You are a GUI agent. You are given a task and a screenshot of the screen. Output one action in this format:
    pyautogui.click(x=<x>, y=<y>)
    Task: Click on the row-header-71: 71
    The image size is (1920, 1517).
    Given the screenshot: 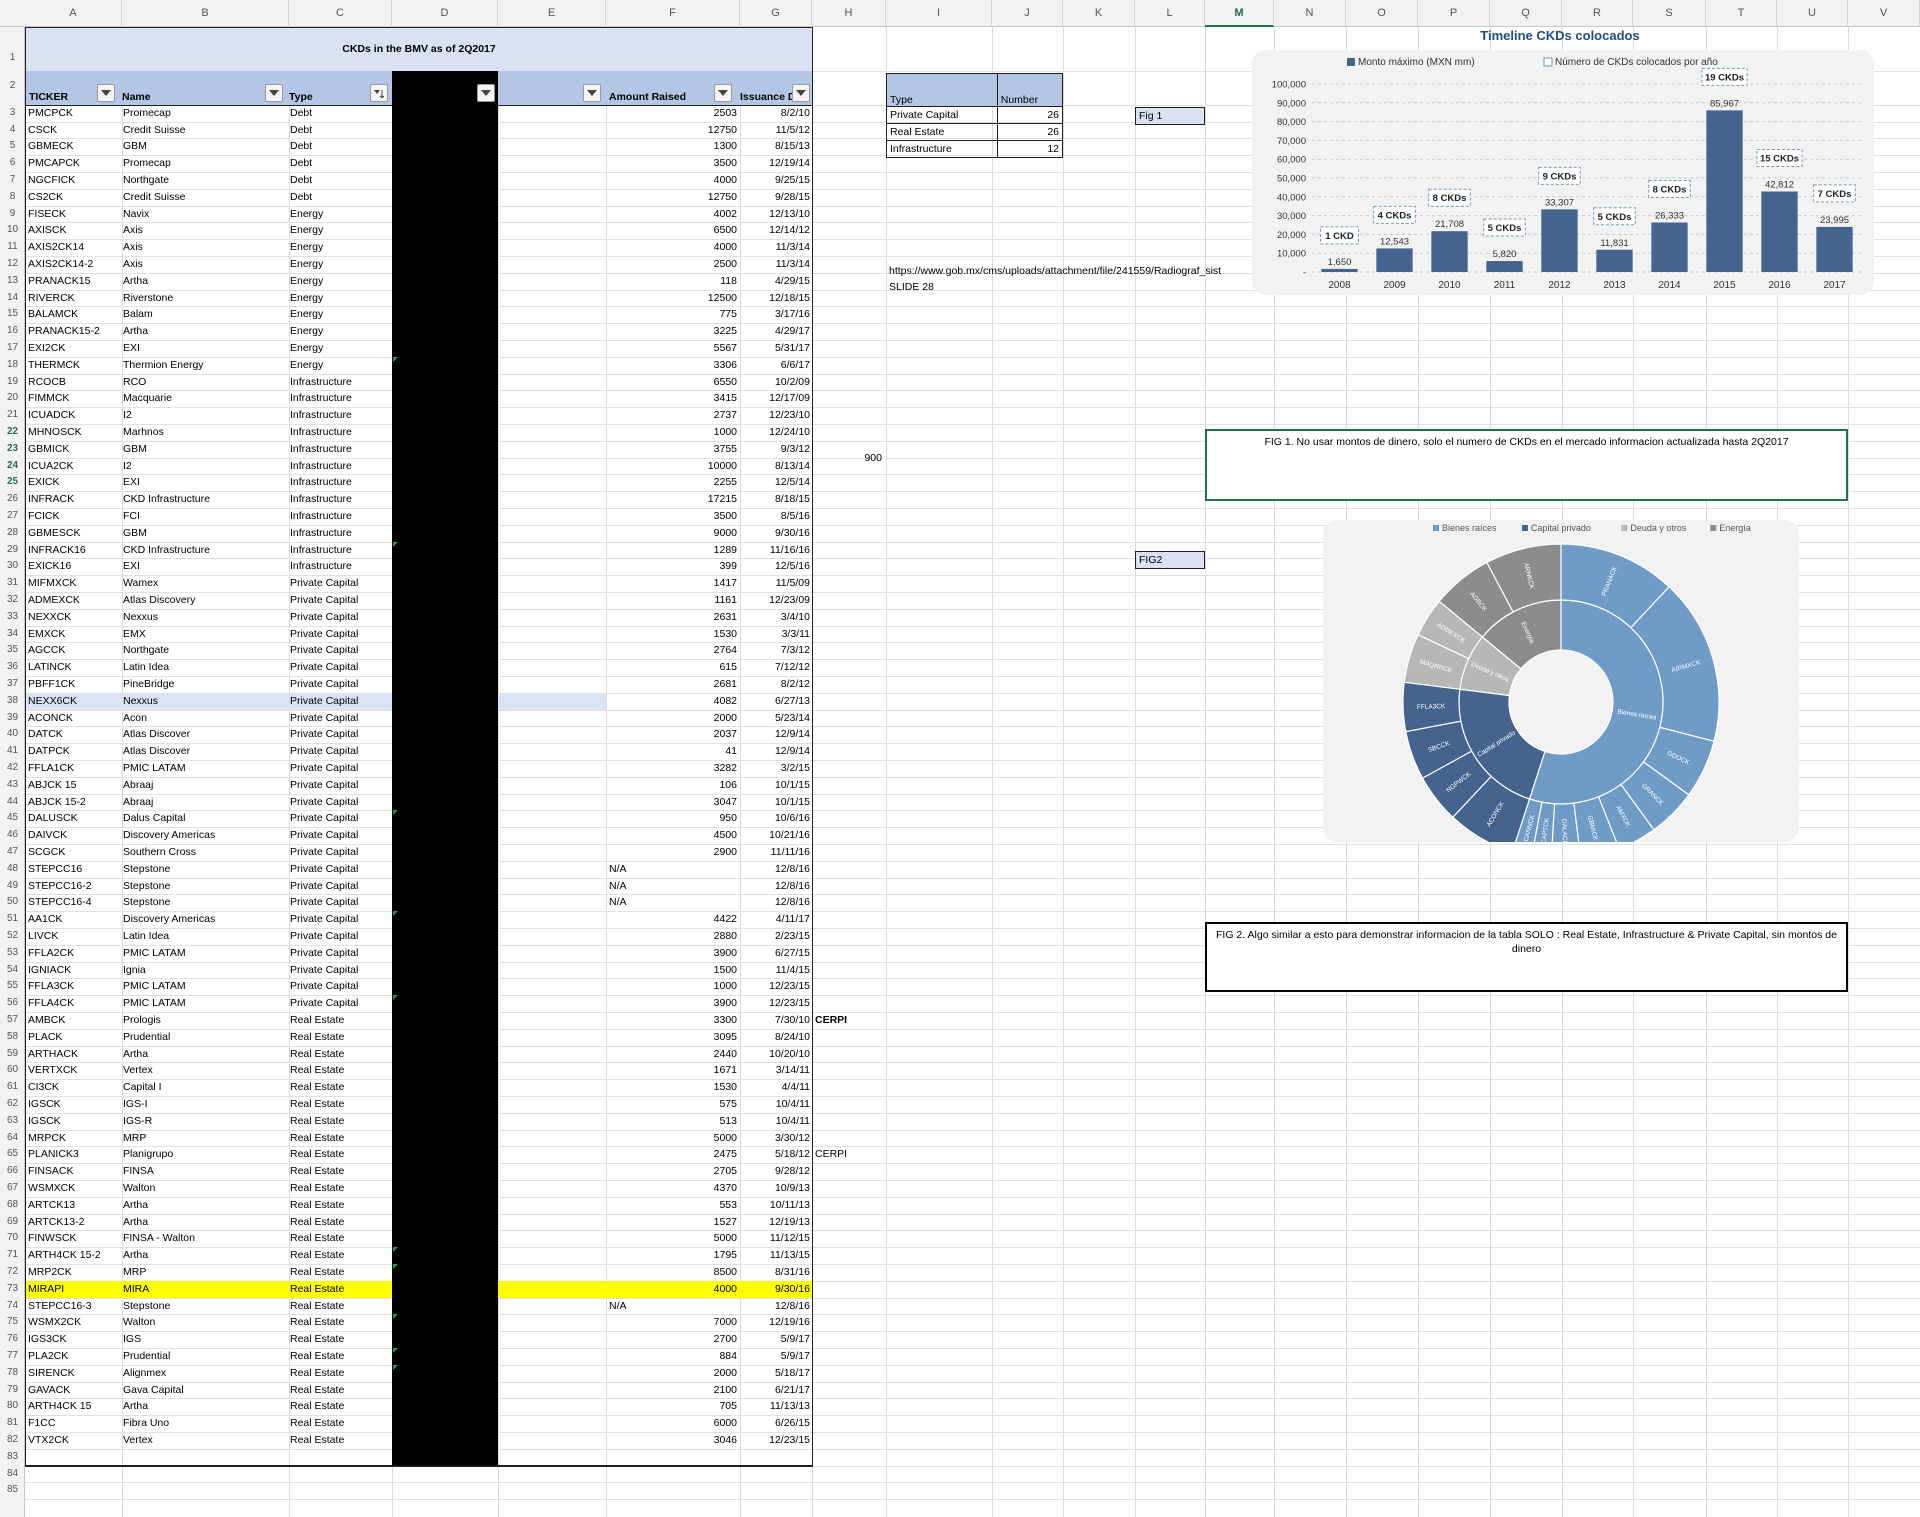 What is the action you would take?
    pyautogui.click(x=12, y=1255)
    